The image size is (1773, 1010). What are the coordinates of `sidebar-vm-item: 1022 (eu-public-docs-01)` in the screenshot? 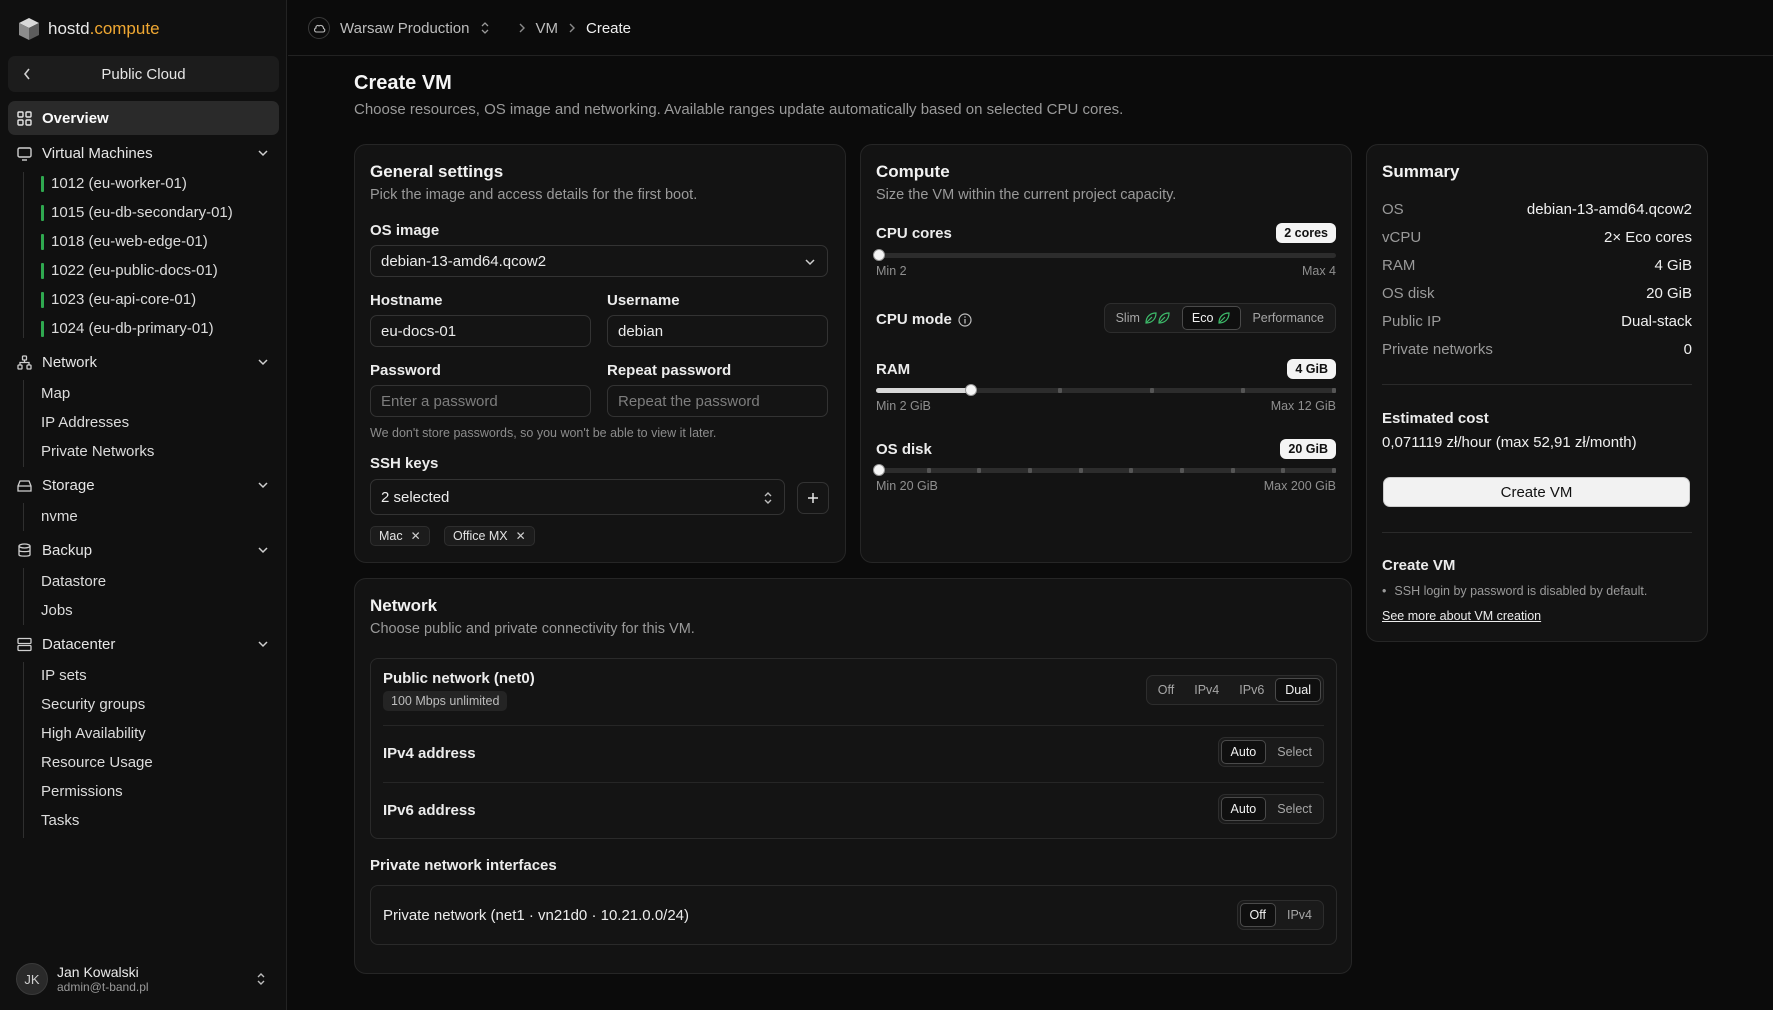 It's located at (129, 271).